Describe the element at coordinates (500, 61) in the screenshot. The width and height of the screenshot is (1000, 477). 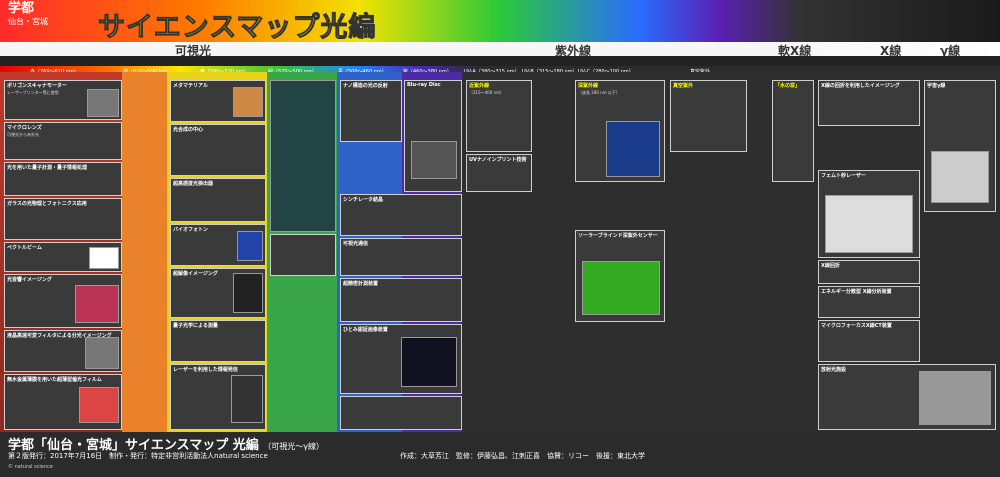
I see `scale-bar` at that location.